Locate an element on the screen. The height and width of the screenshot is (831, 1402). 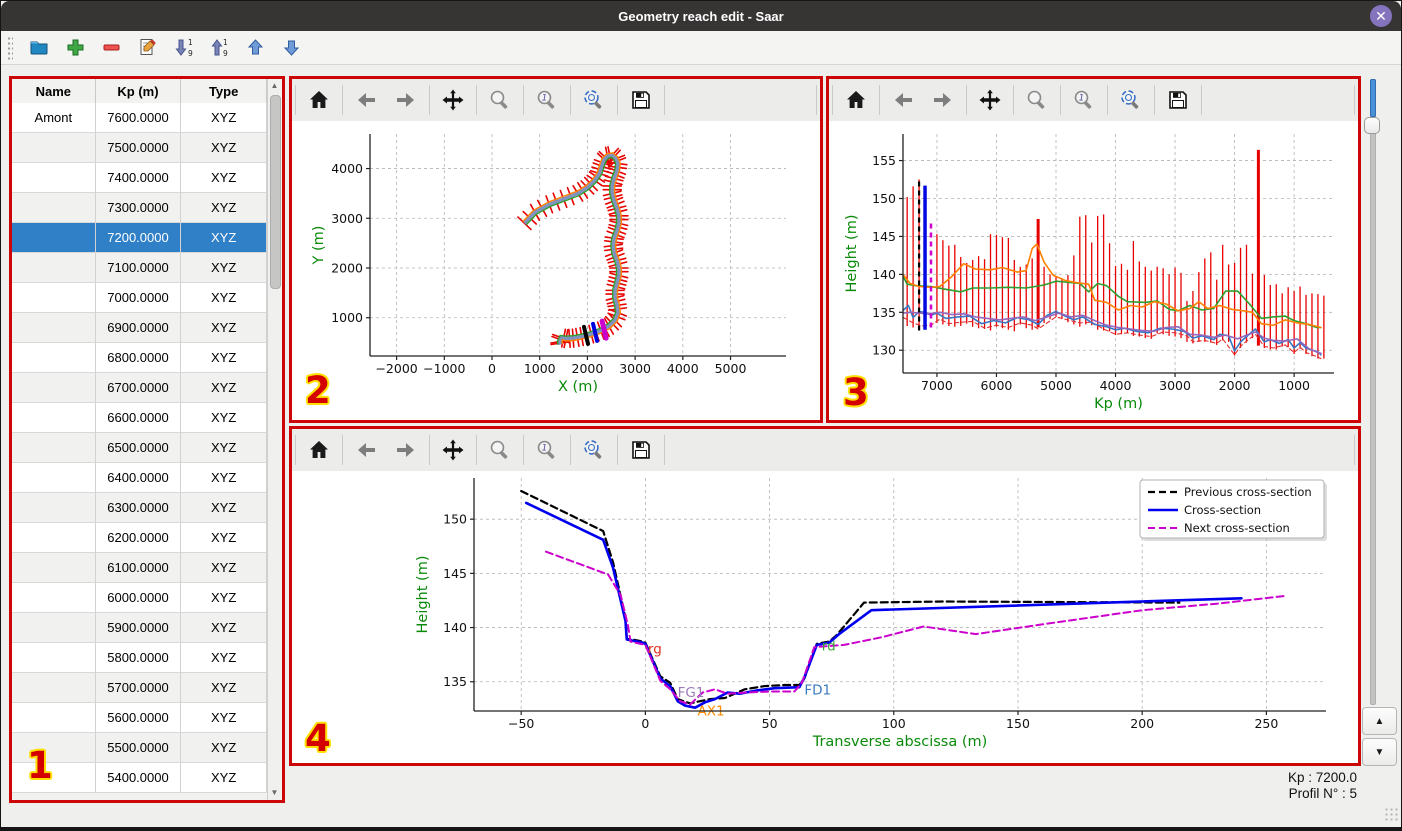
sort-descending-button: 19 is located at coordinates (183, 48).